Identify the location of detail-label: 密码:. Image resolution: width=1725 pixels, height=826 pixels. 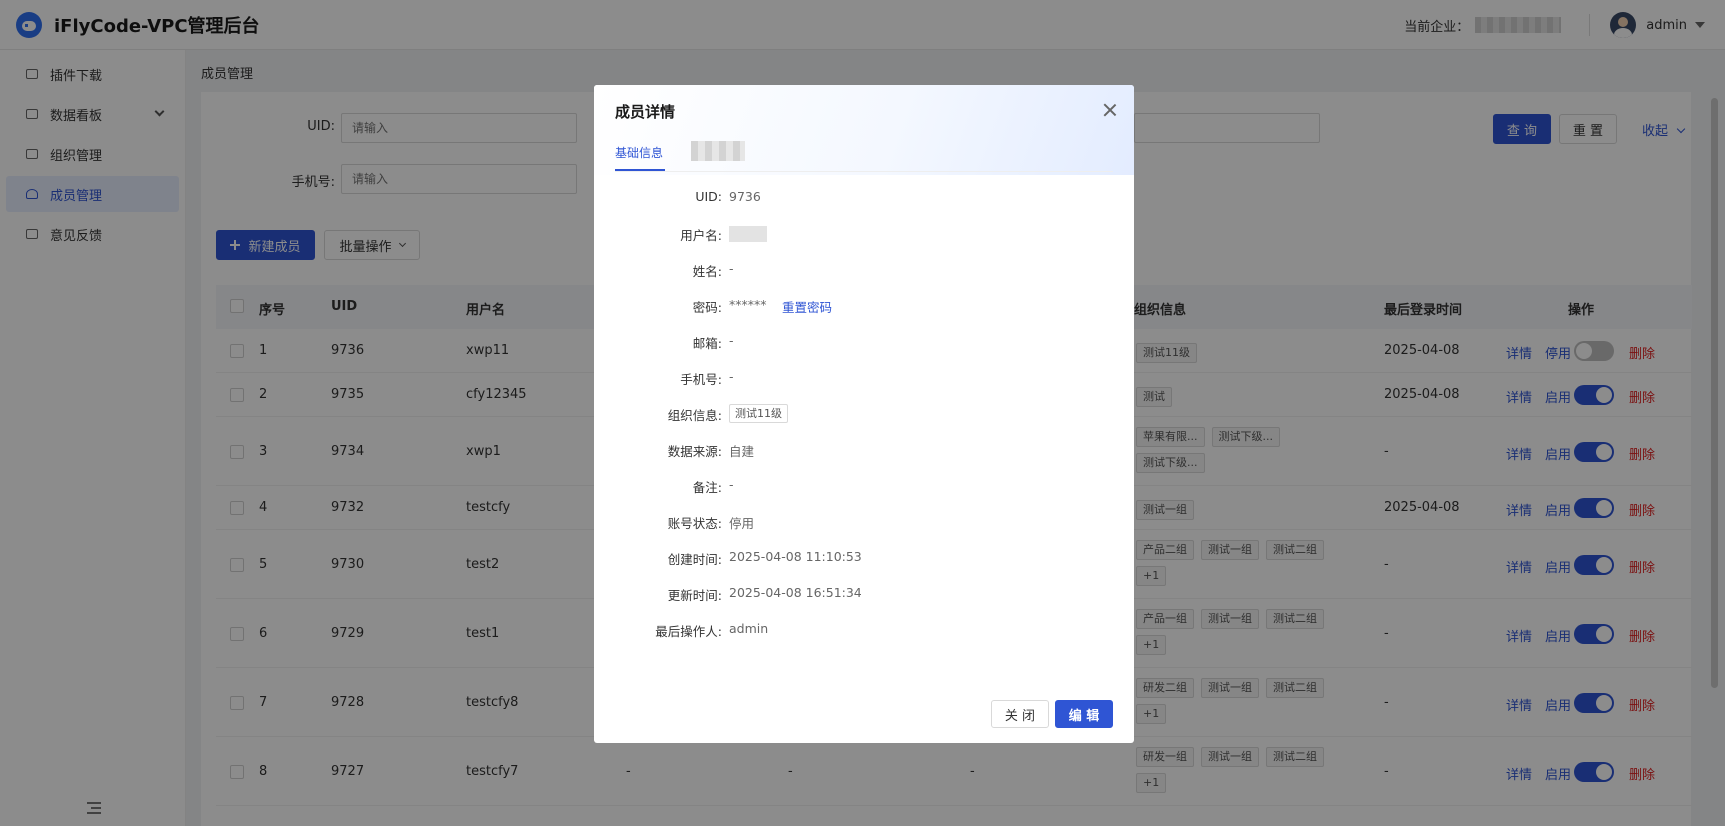
(707, 307).